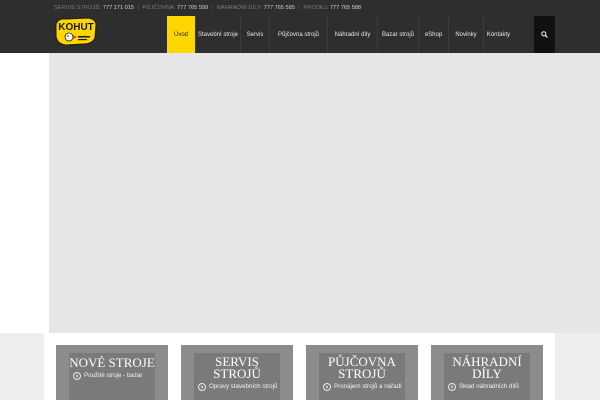 This screenshot has height=400, width=600. I want to click on nav-item: Servis, so click(254, 34).